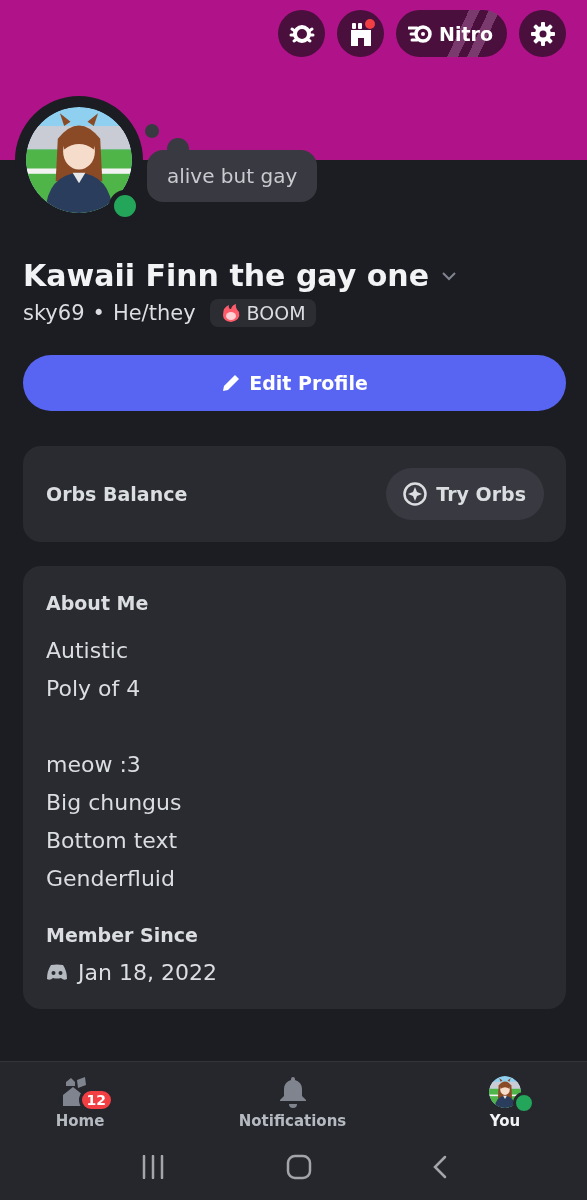  I want to click on about-heading: About Me, so click(98, 603).